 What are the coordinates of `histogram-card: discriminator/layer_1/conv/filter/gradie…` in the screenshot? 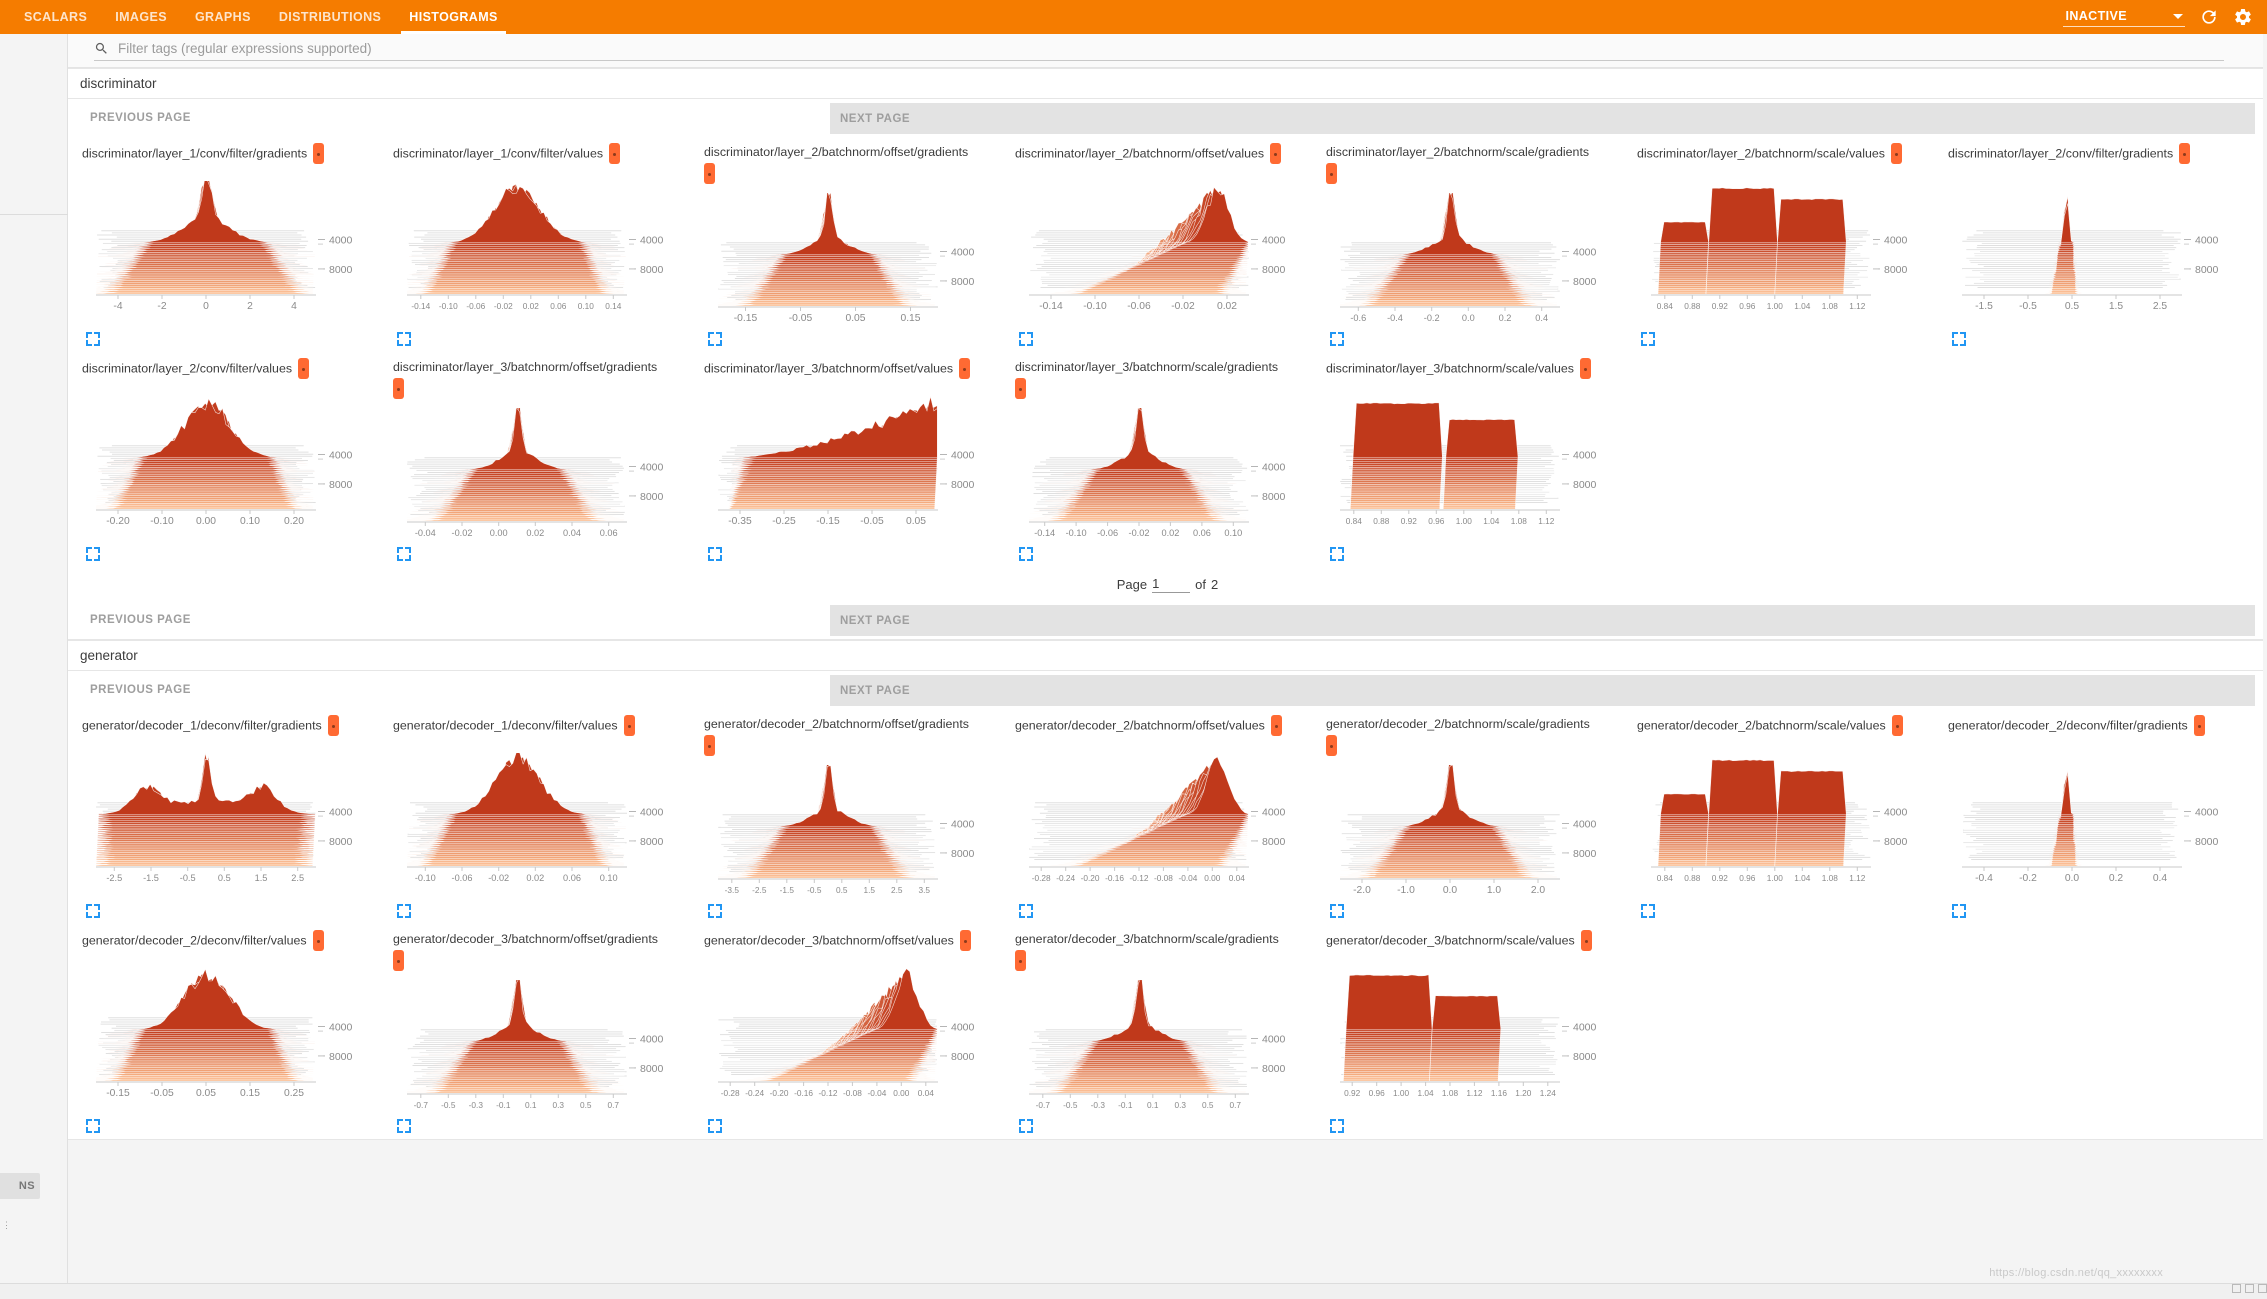 It's located at (229, 244).